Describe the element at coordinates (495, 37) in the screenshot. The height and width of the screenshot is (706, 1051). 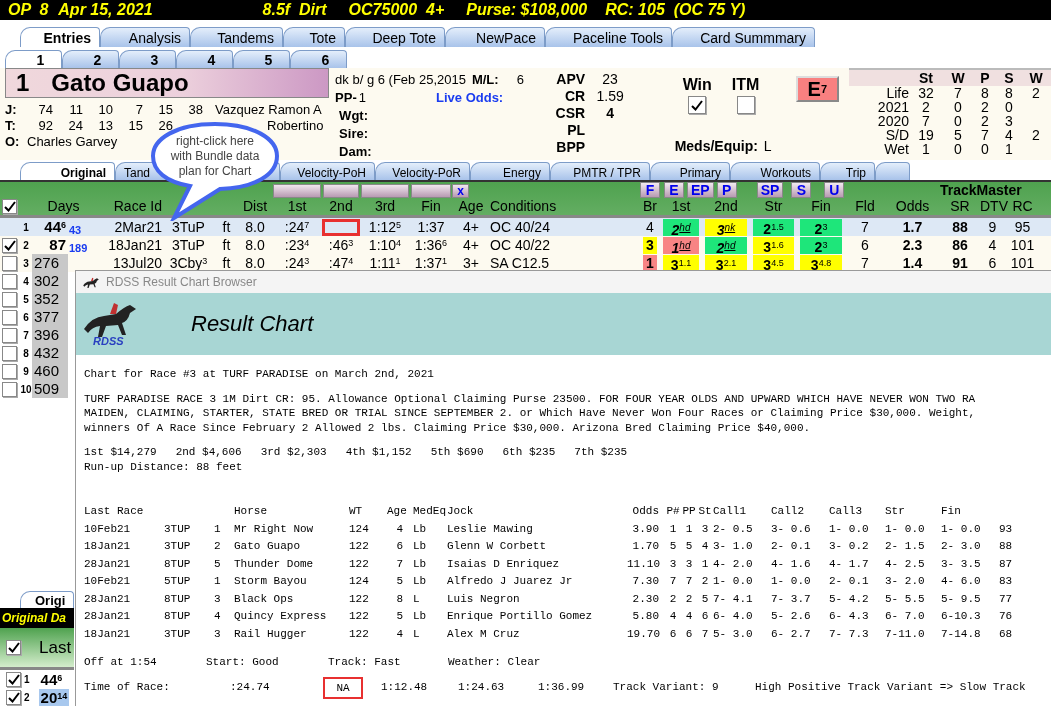
I see `tab: NewPace` at that location.